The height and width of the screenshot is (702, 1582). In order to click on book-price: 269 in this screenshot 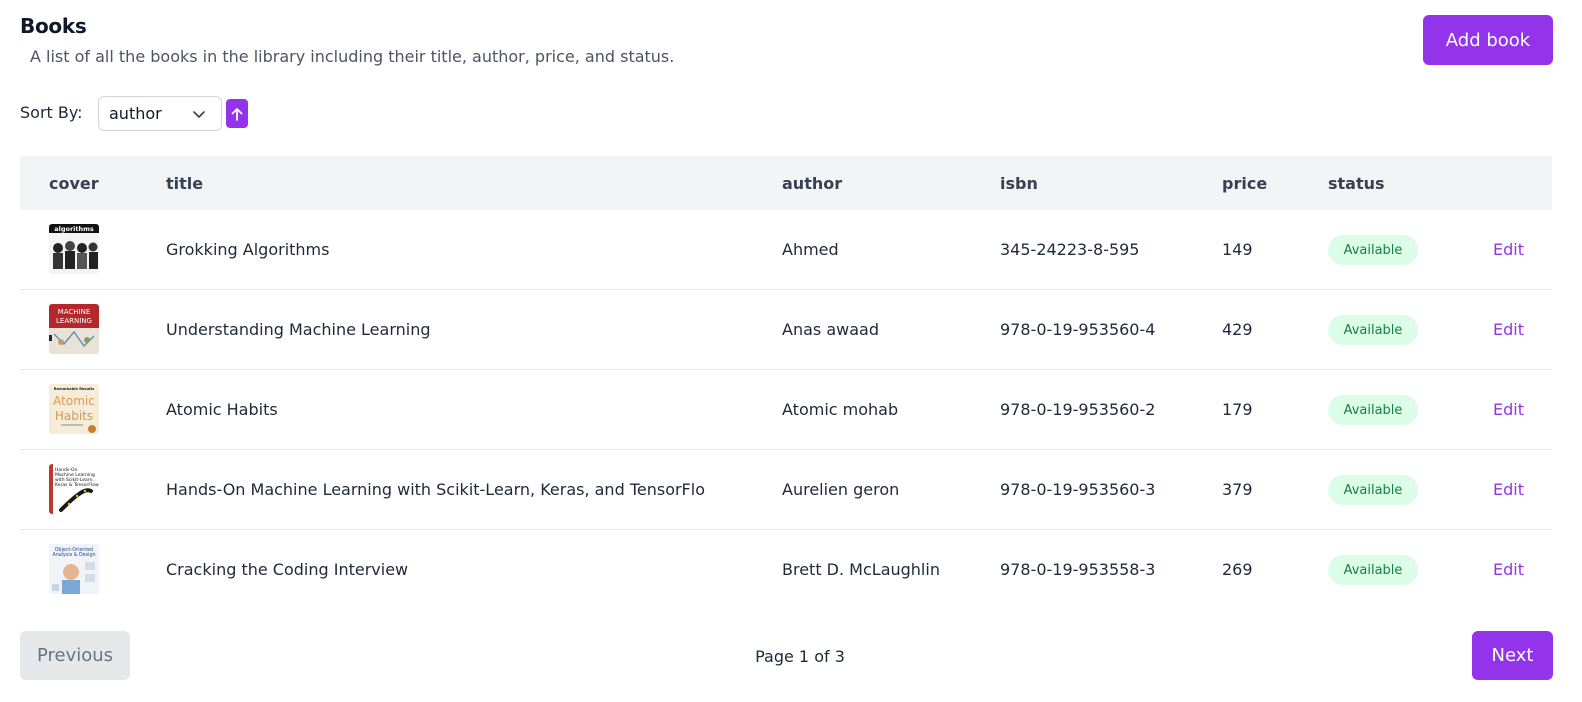, I will do `click(1237, 569)`.